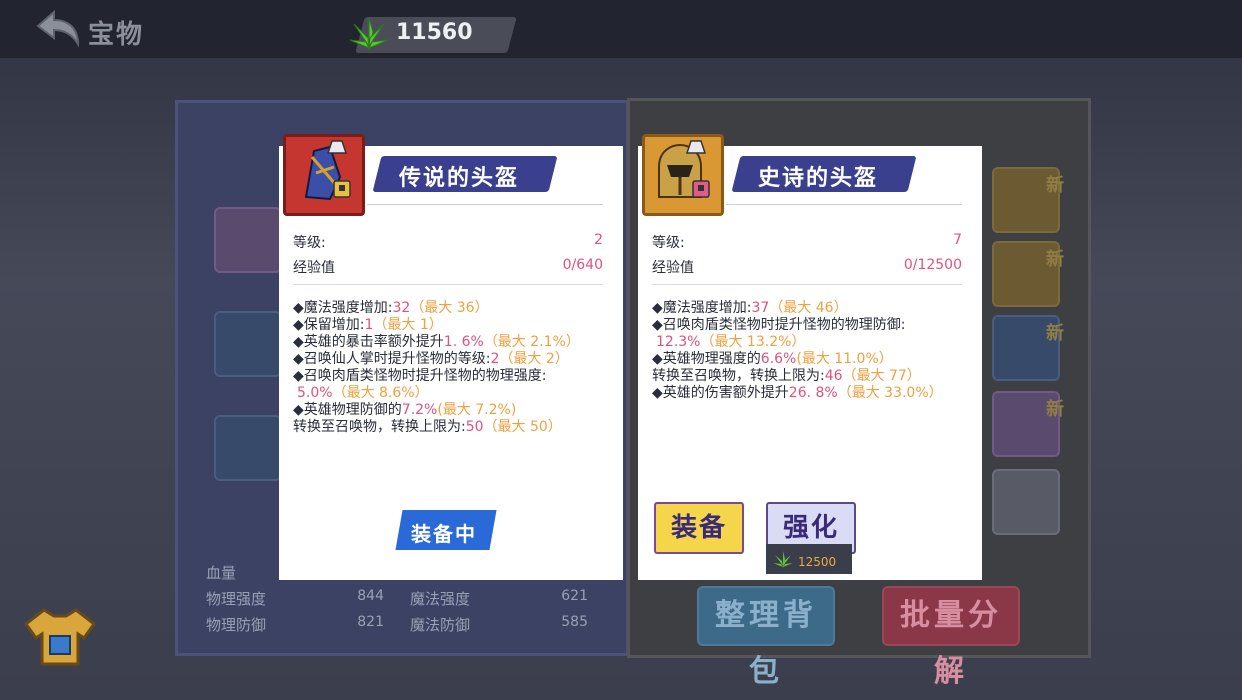  Describe the element at coordinates (221, 573) in the screenshot. I see `stat-label: 血量` at that location.